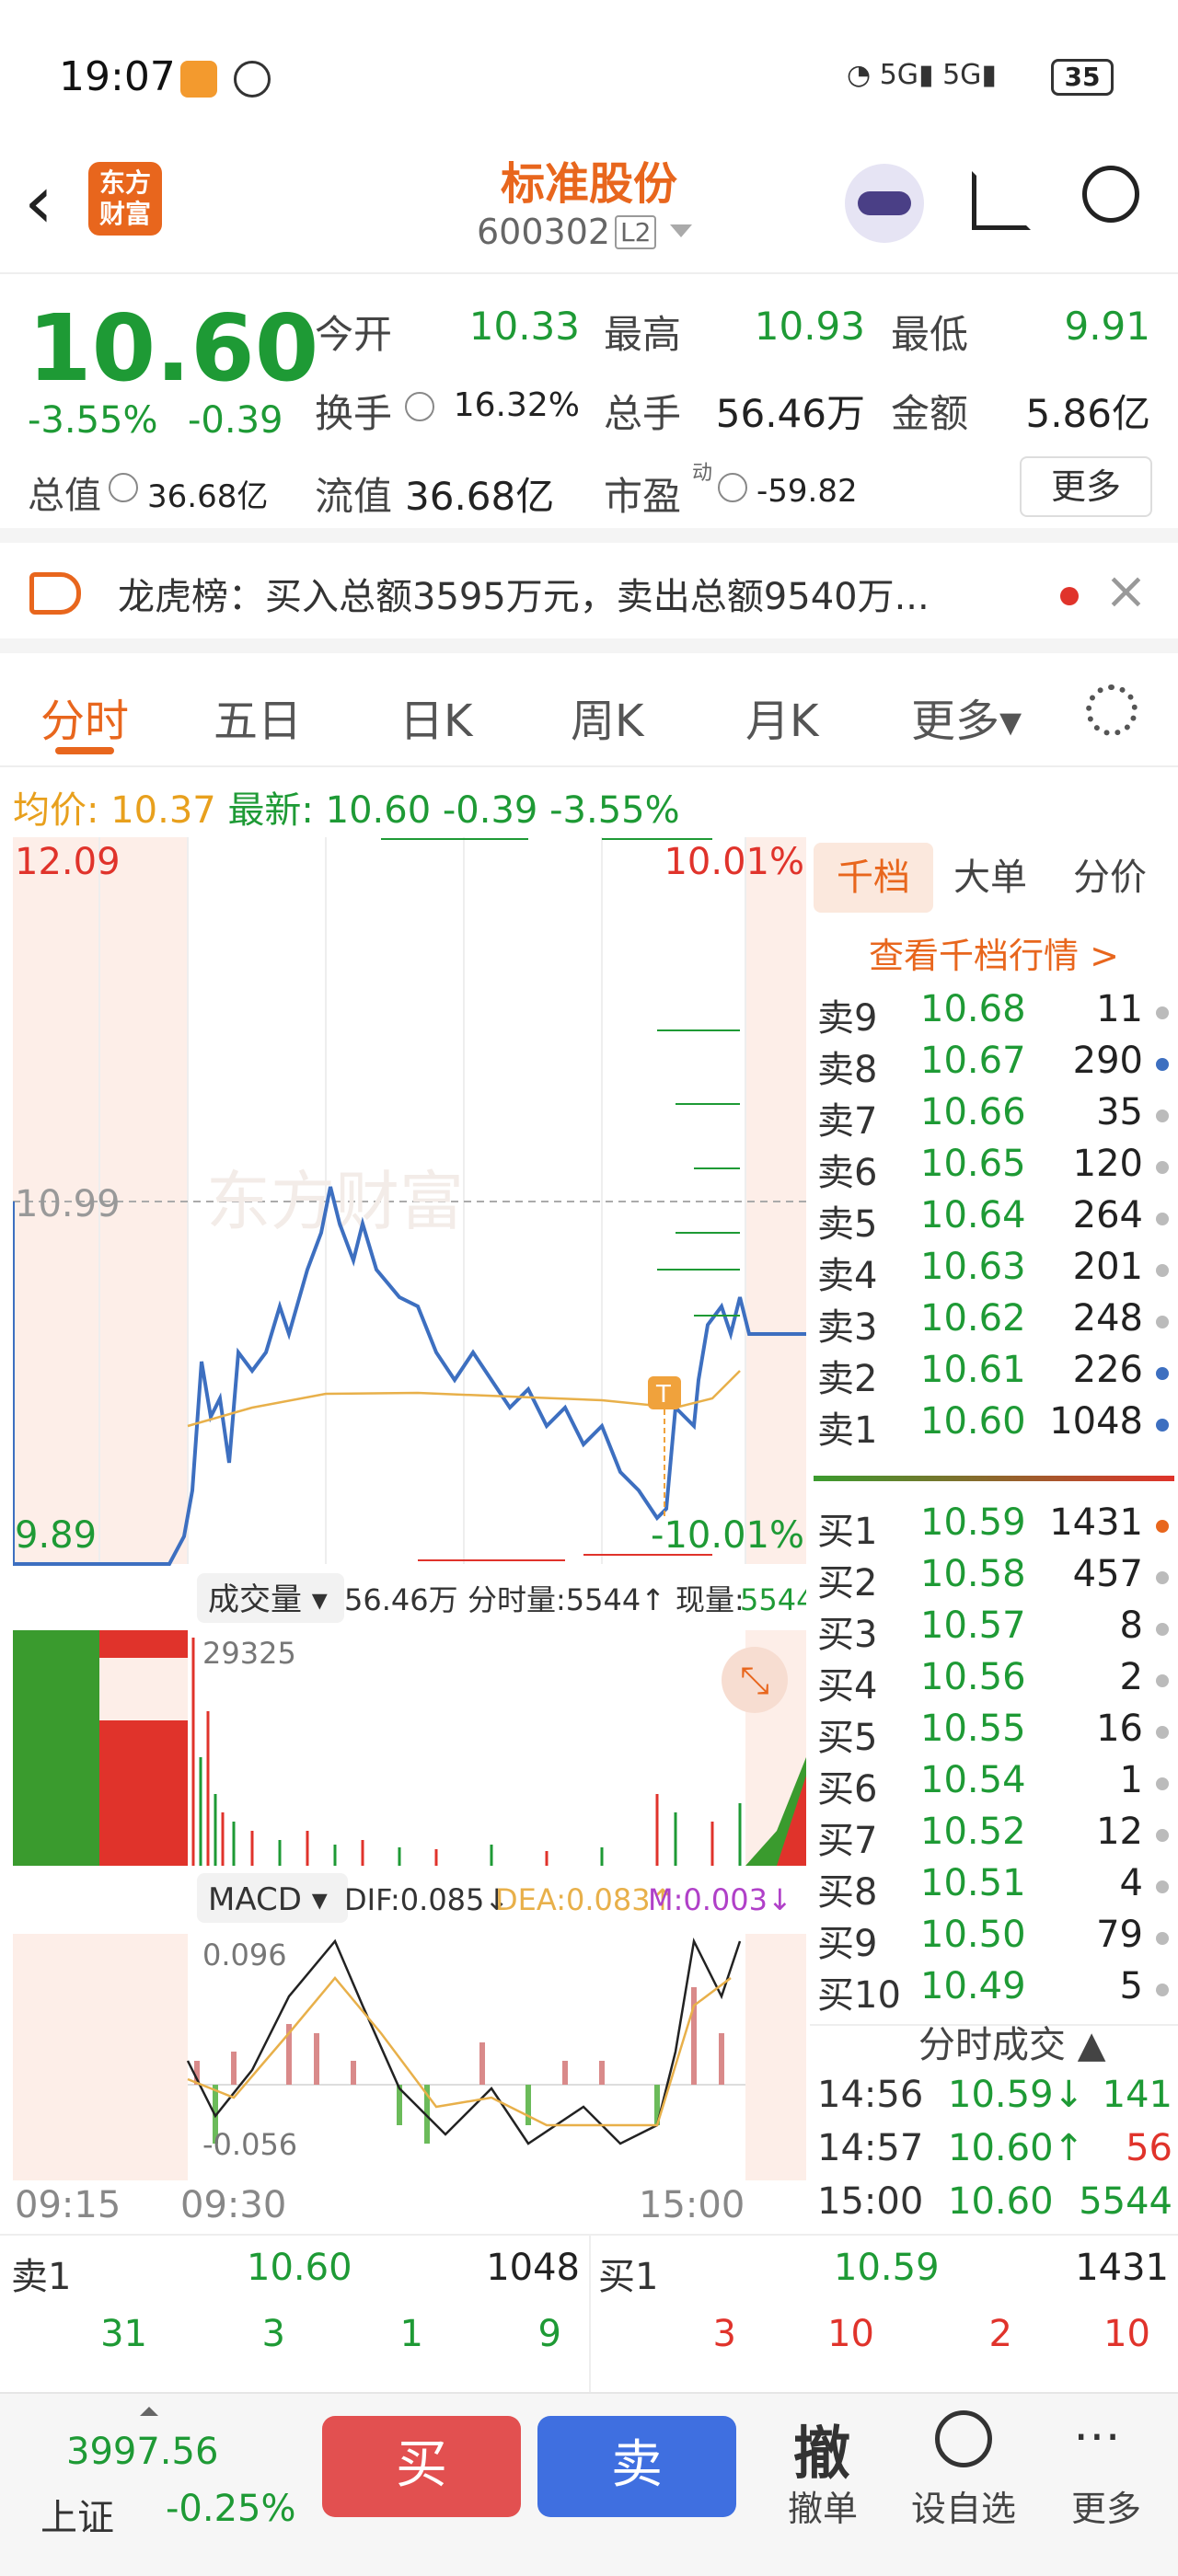 Image resolution: width=1178 pixels, height=2576 pixels. What do you see at coordinates (273, 2334) in the screenshot?
I see `order-queue-item: 3` at bounding box center [273, 2334].